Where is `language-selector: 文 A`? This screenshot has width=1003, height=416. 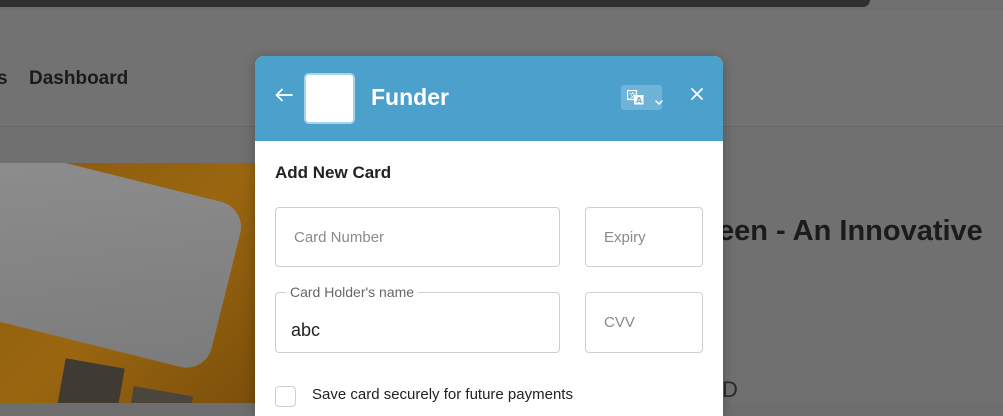 language-selector: 文 A is located at coordinates (642, 97).